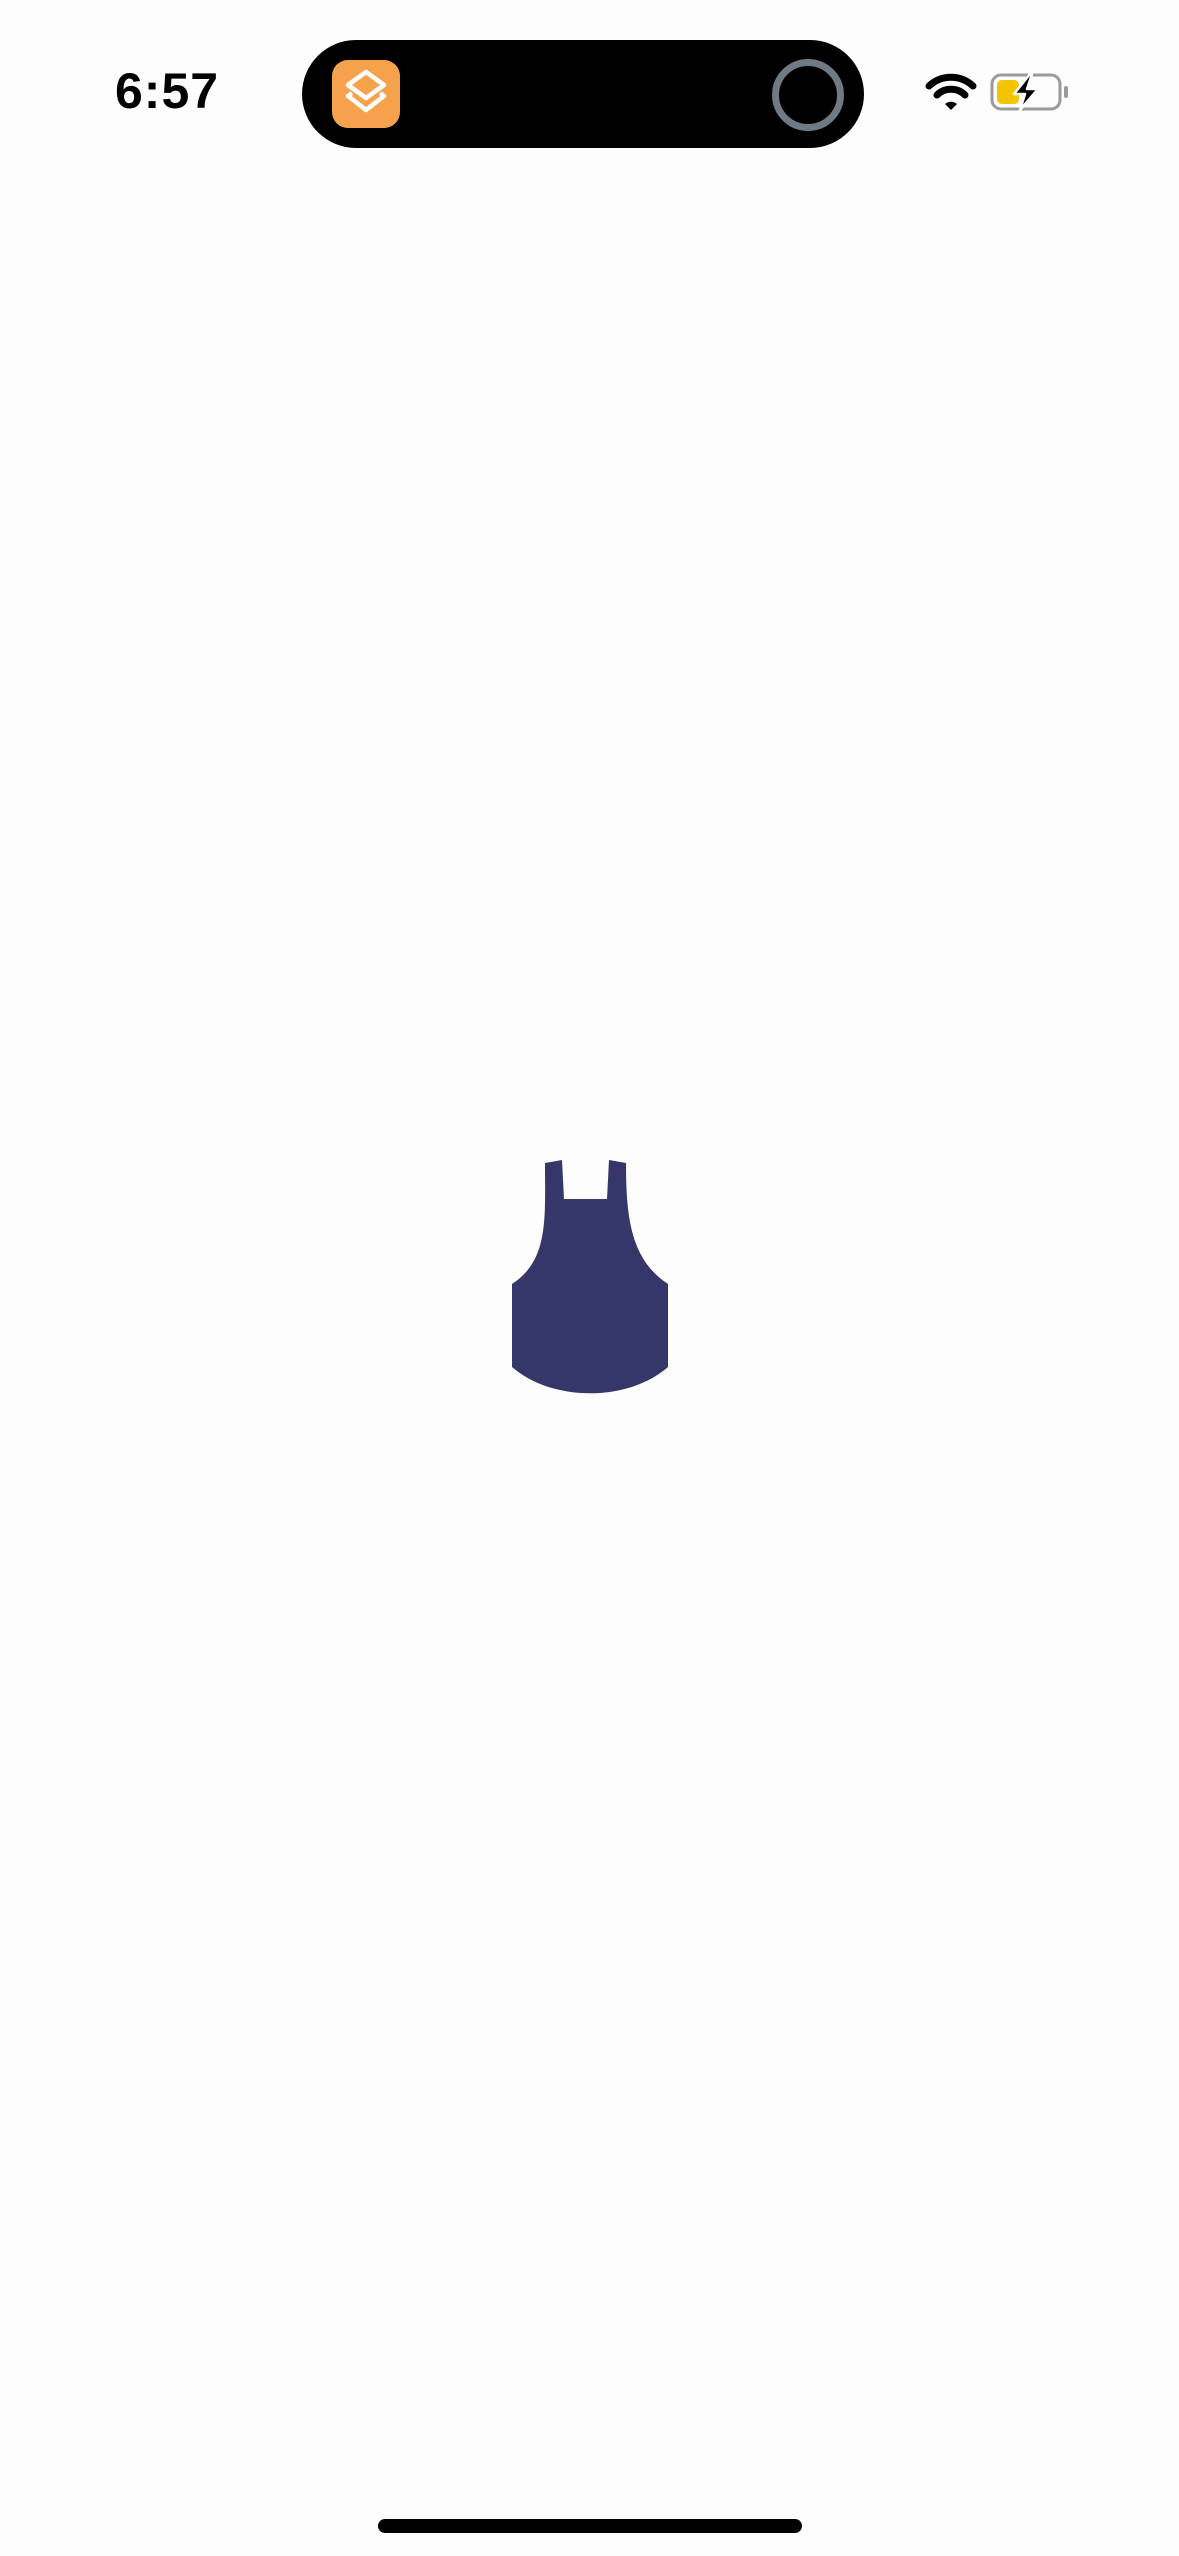 Image resolution: width=1179 pixels, height=2556 pixels. I want to click on home-indicator, so click(590, 2526).